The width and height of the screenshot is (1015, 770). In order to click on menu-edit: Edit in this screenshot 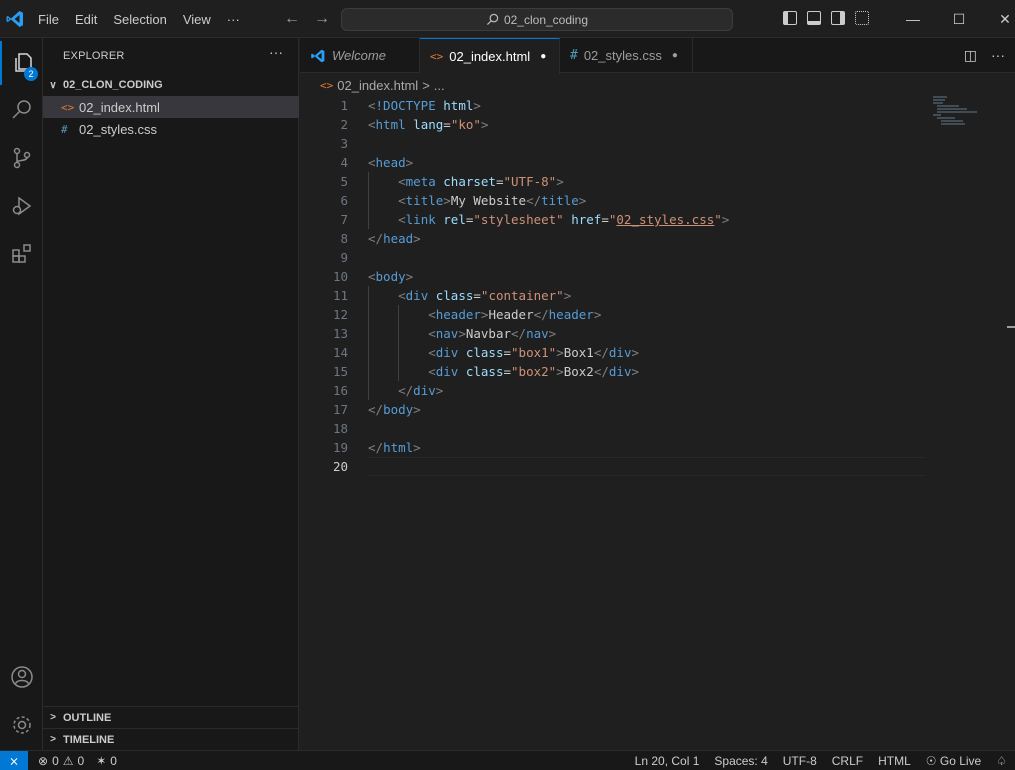, I will do `click(86, 19)`.